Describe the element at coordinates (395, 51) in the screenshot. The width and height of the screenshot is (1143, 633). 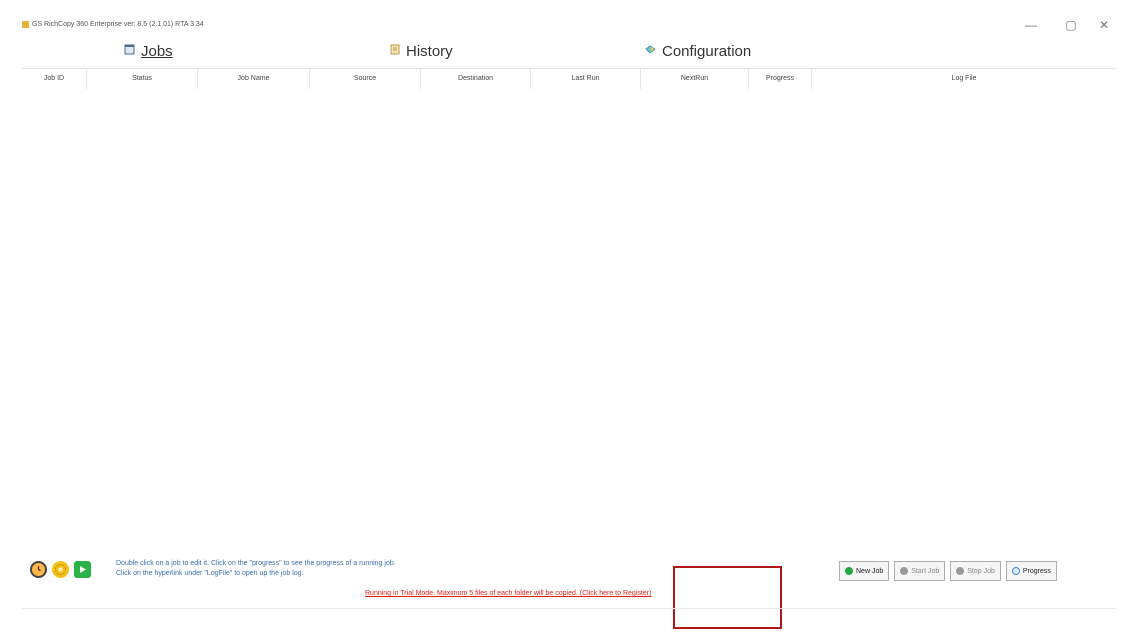
I see `history-icon` at that location.